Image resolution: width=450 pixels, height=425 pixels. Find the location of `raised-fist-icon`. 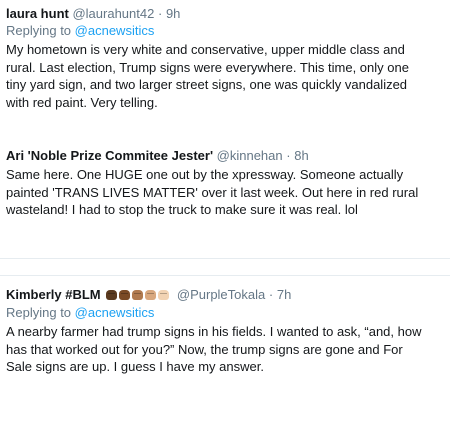

raised-fist-icon is located at coordinates (138, 295).